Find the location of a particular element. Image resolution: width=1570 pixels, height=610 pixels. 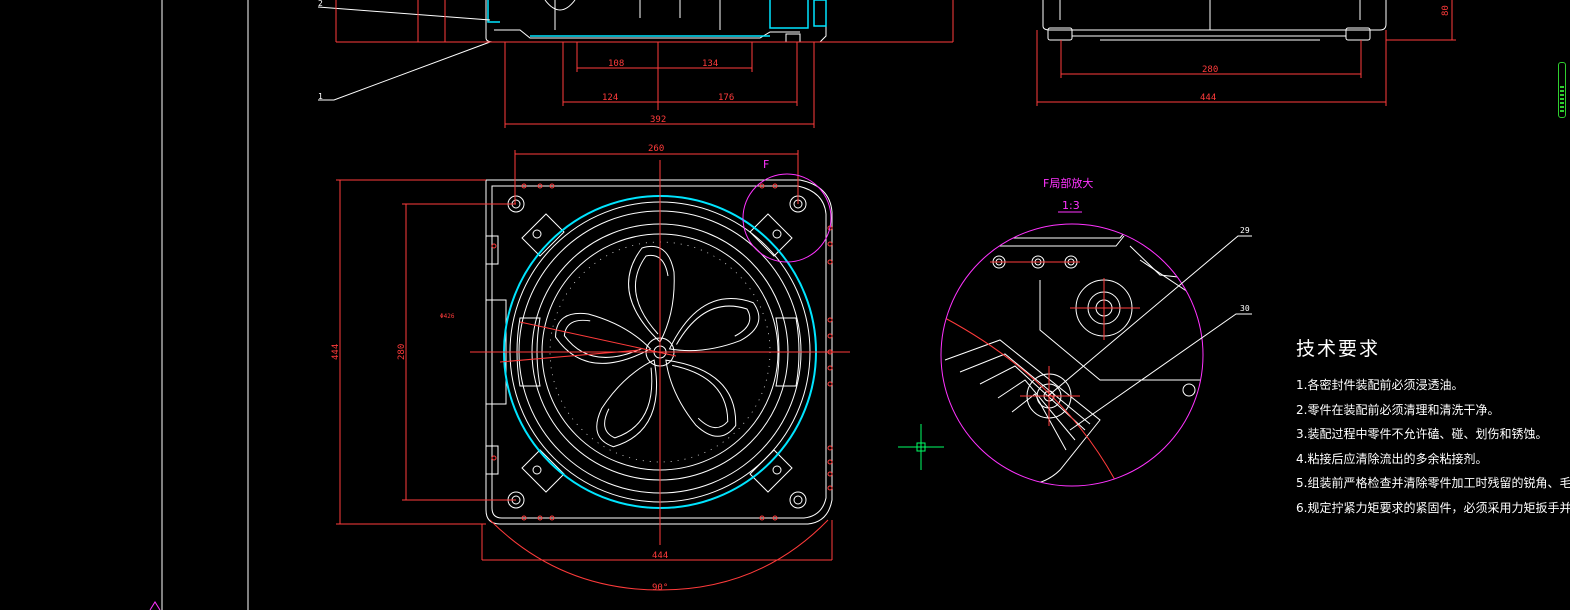

callout-29: 29 is located at coordinates (1245, 230).